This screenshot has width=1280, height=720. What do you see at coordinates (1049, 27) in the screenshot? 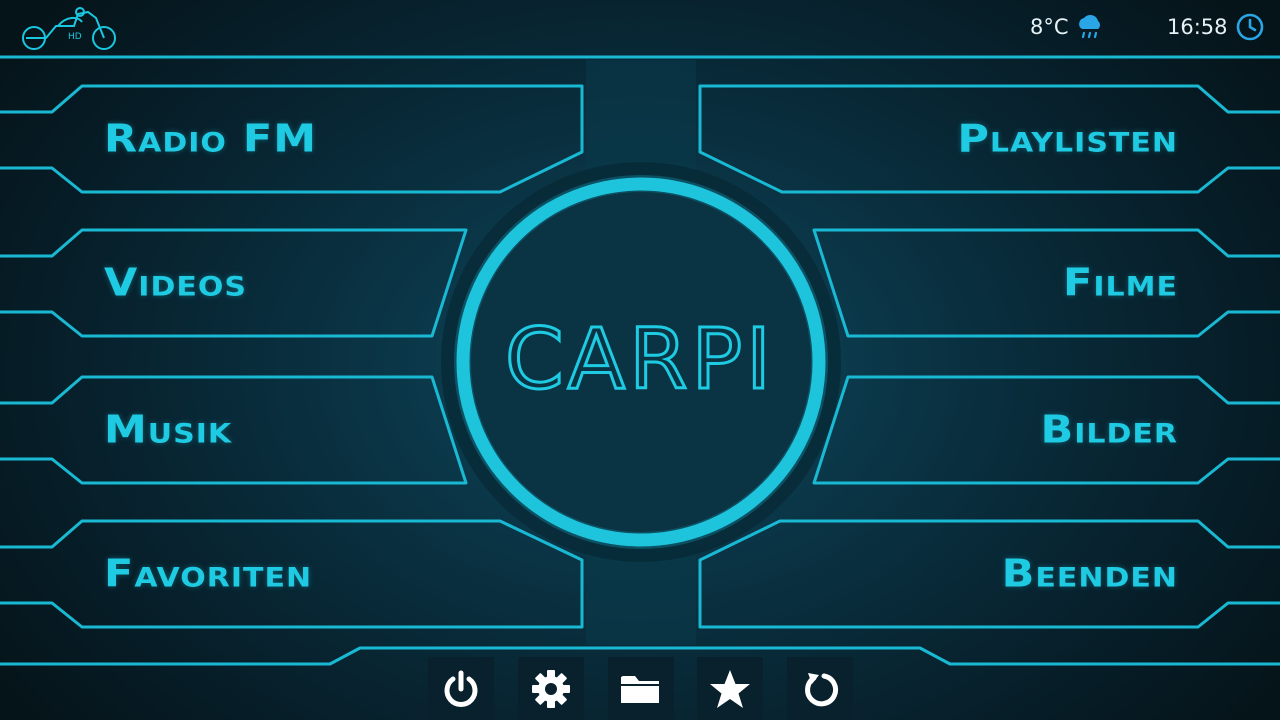
I see `temperature-text: 8°C` at bounding box center [1049, 27].